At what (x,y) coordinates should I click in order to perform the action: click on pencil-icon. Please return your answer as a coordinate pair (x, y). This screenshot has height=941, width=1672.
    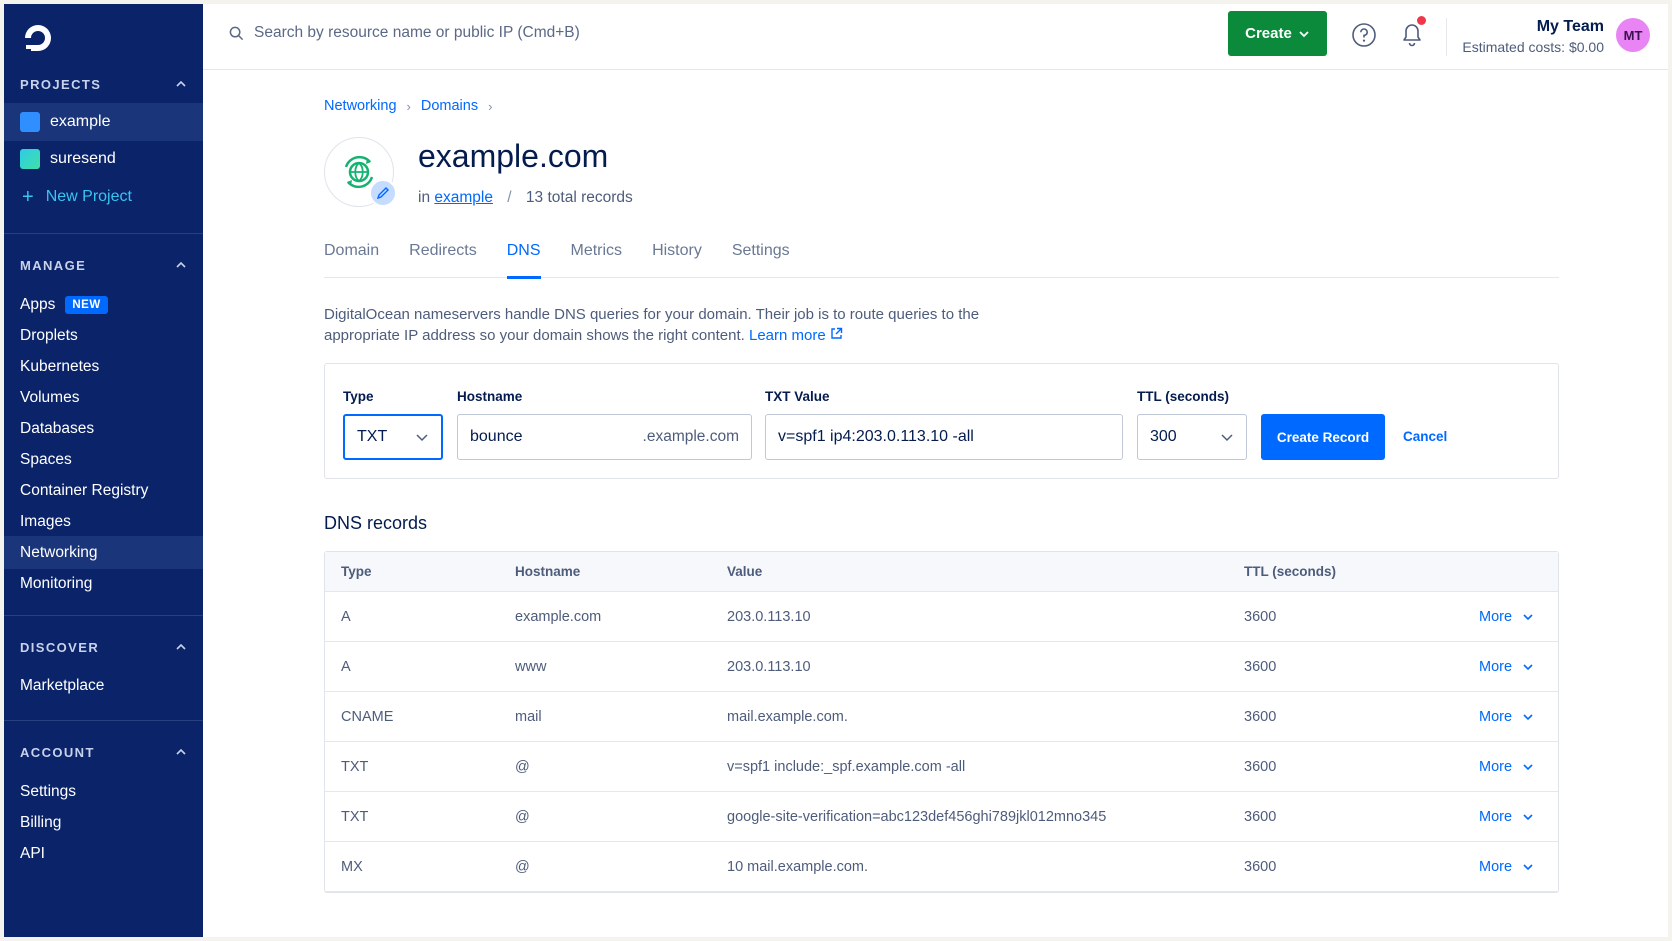
    Looking at the image, I should click on (382, 193).